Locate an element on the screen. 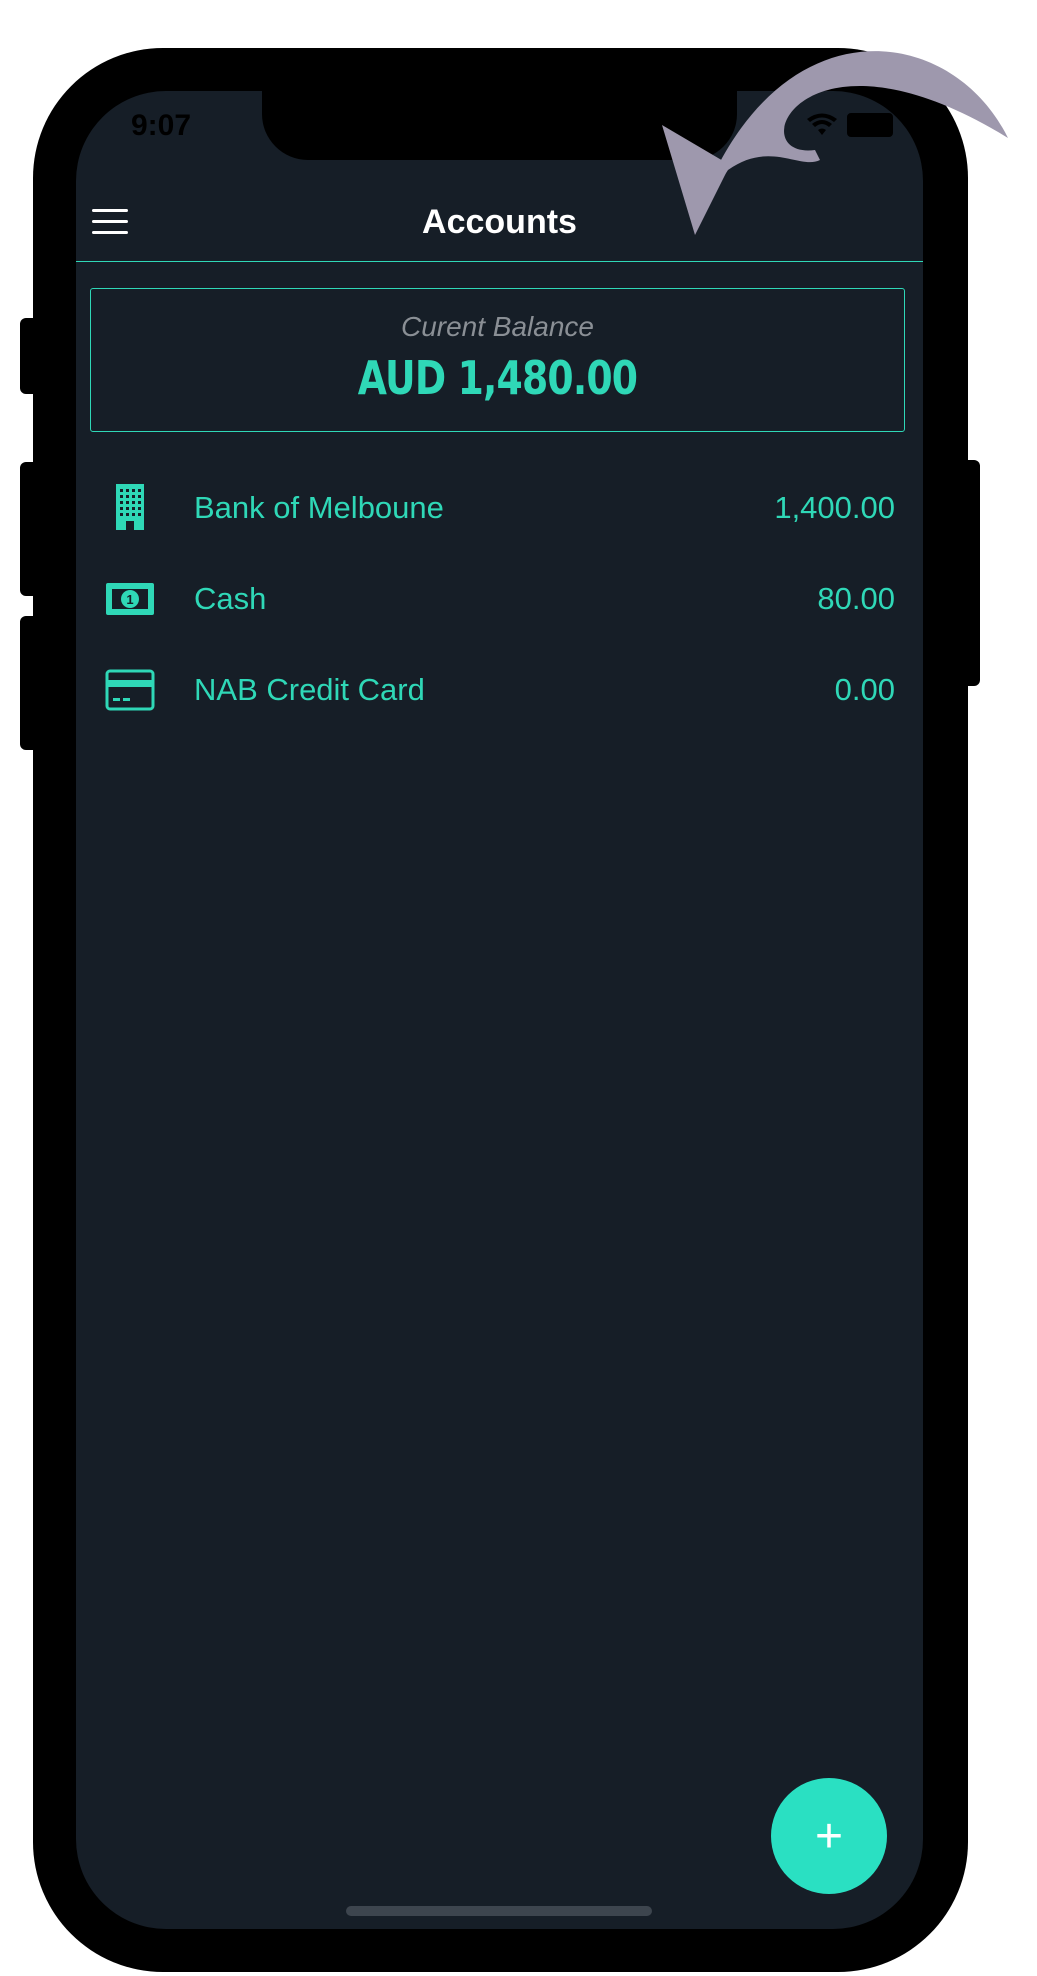 The width and height of the screenshot is (1037, 1976). status-time: 9:07 is located at coordinates (161, 125).